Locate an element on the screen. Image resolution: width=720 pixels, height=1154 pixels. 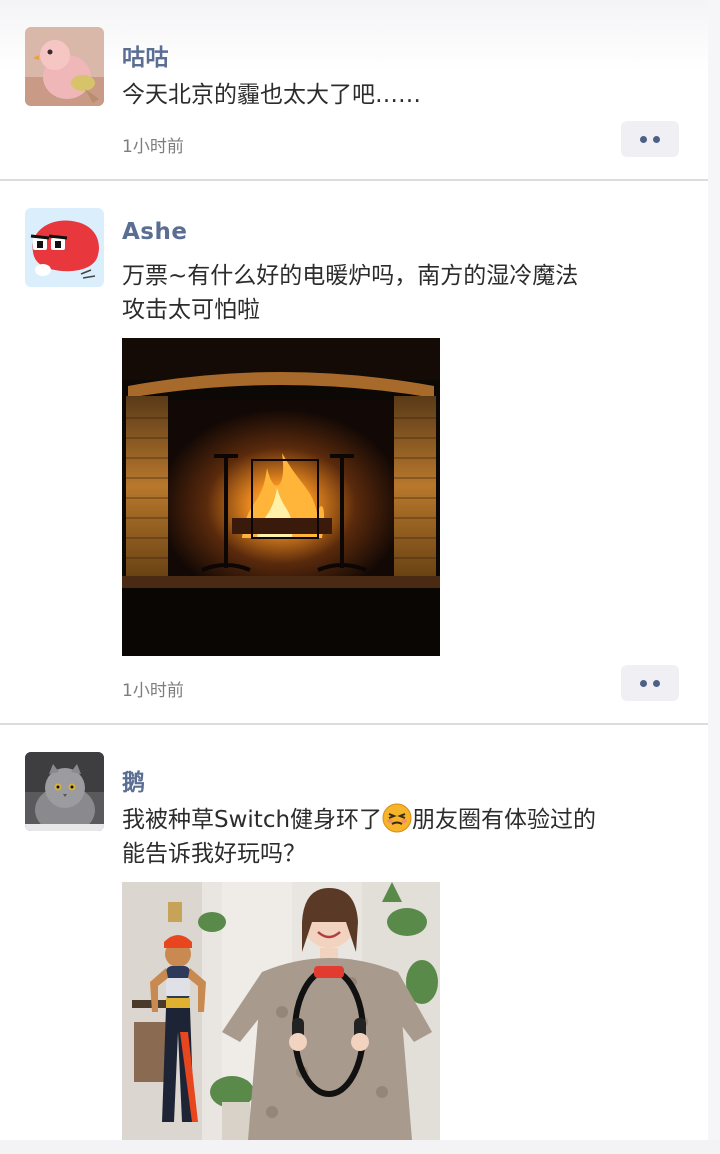
post-text-line: 我被种草Switch健身环了 朋友圈有体验过的 is located at coordinates (377, 820).